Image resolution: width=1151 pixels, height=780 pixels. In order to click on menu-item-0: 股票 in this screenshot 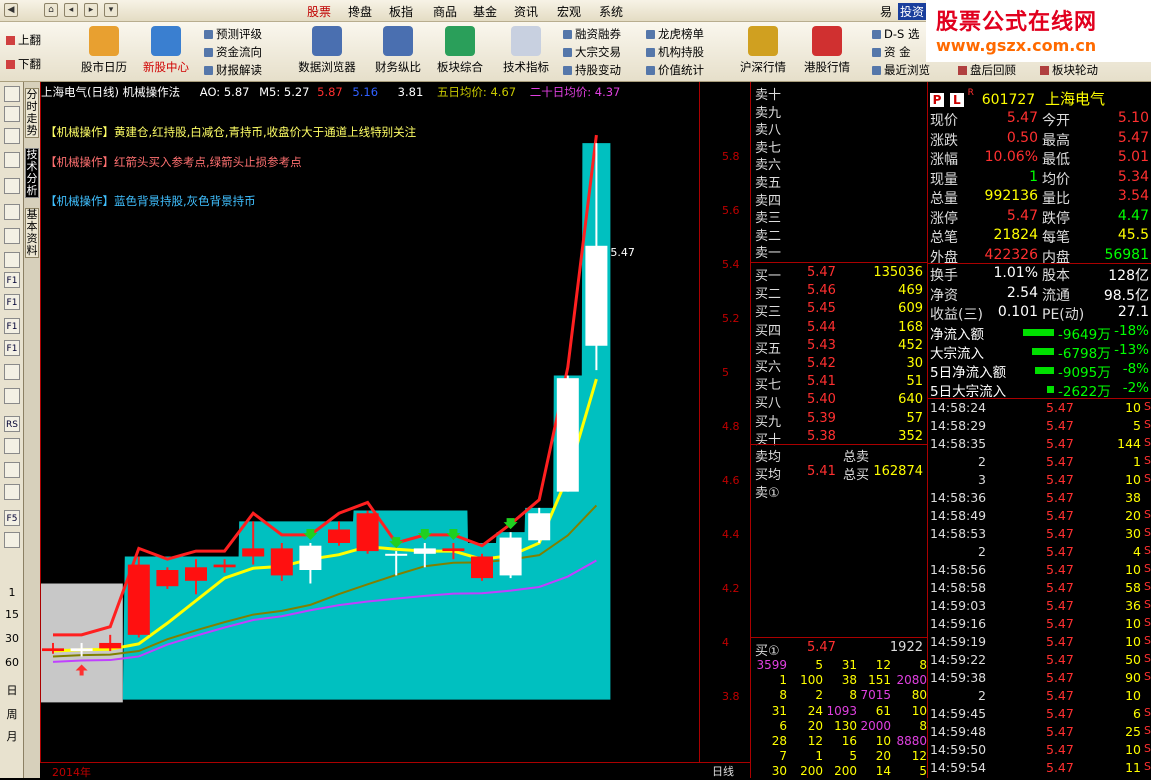, I will do `click(319, 11)`.